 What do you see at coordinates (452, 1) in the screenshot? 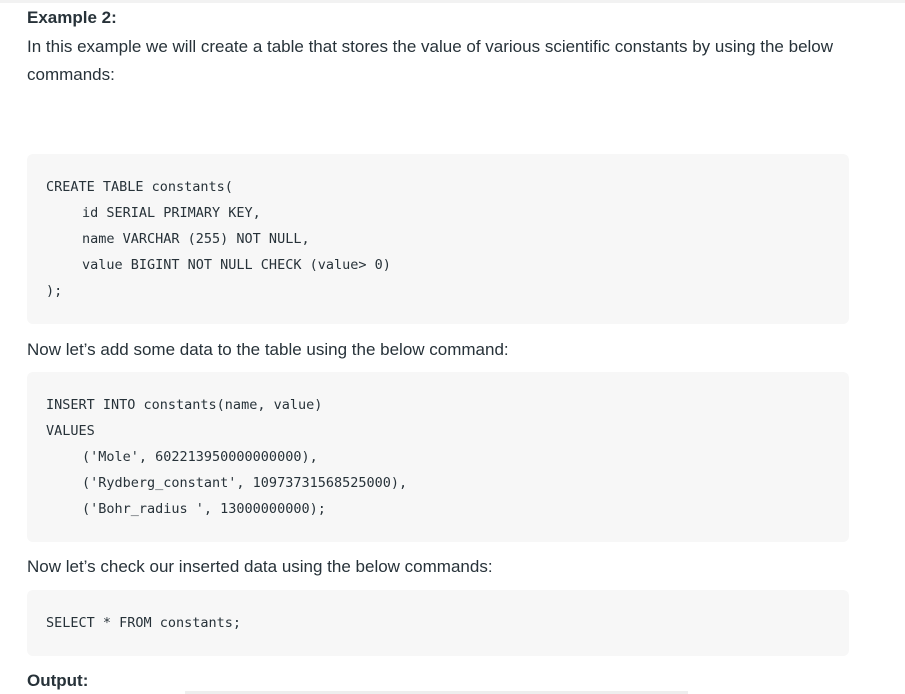
I see `top-divider` at bounding box center [452, 1].